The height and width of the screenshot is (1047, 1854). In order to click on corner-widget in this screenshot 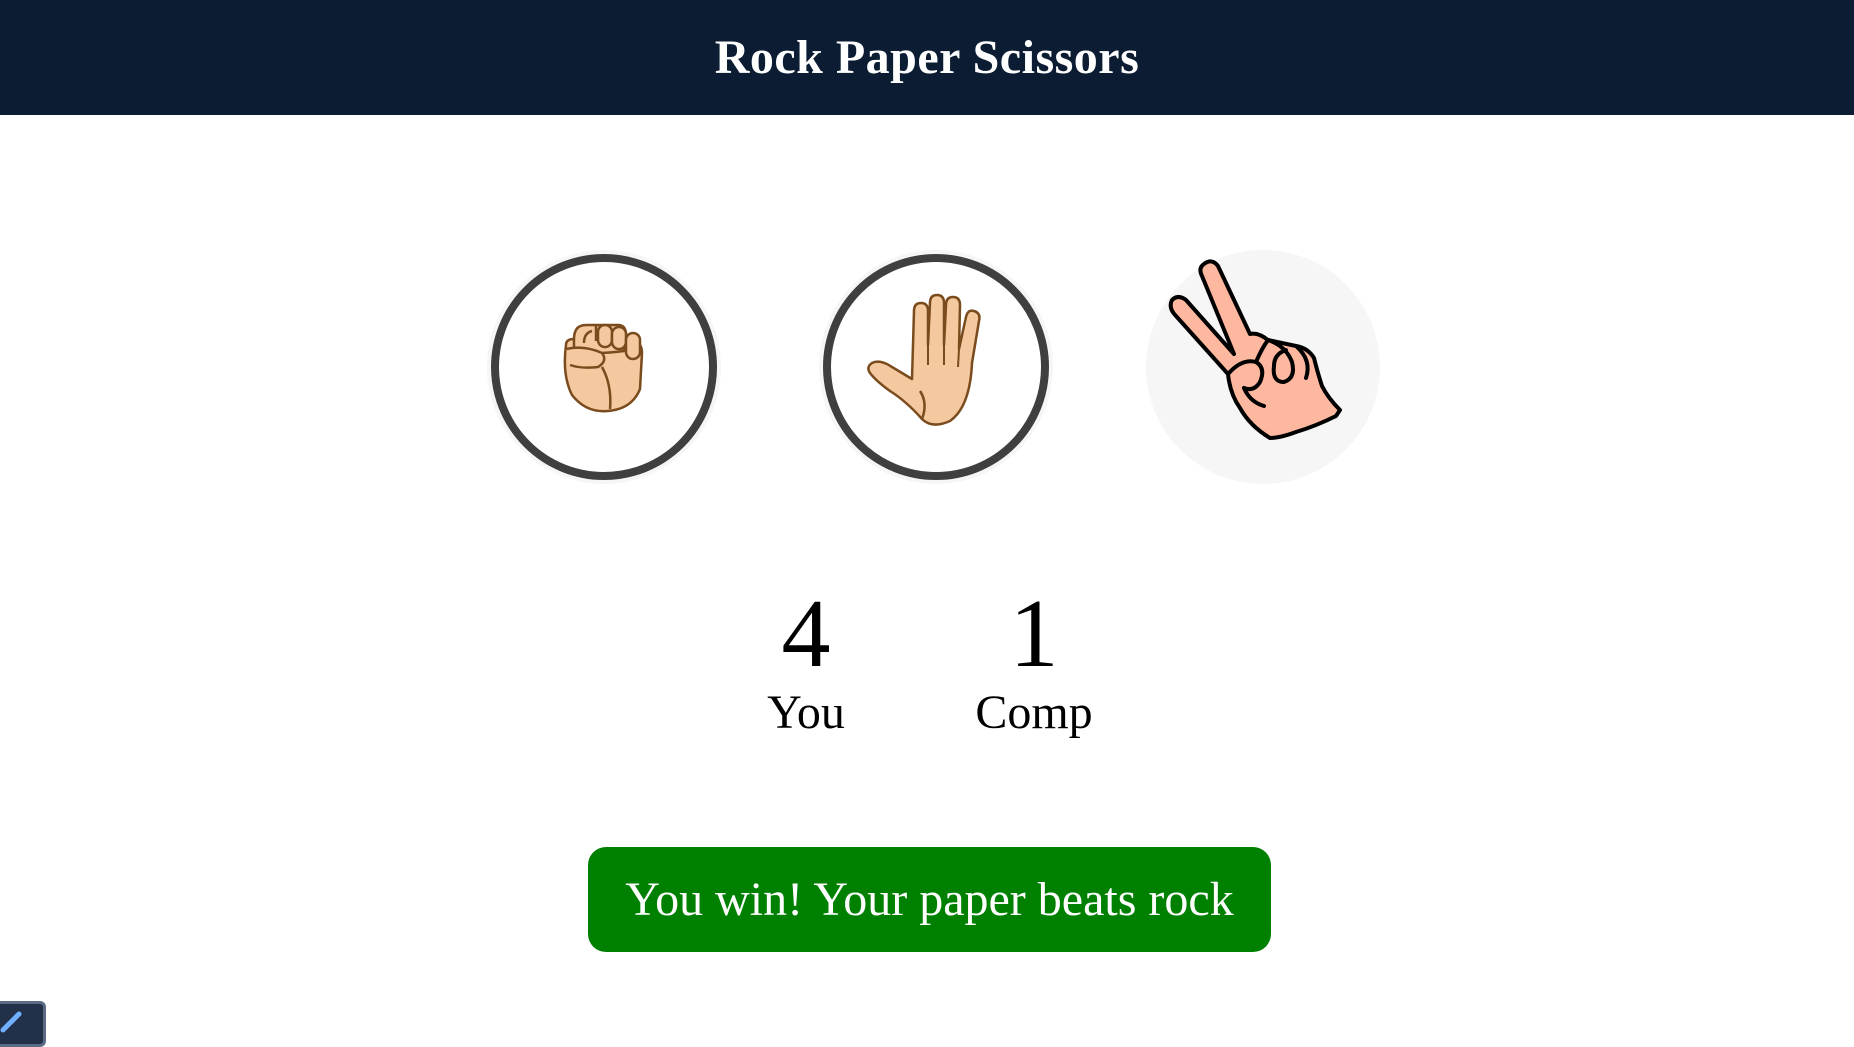, I will do `click(23, 1024)`.